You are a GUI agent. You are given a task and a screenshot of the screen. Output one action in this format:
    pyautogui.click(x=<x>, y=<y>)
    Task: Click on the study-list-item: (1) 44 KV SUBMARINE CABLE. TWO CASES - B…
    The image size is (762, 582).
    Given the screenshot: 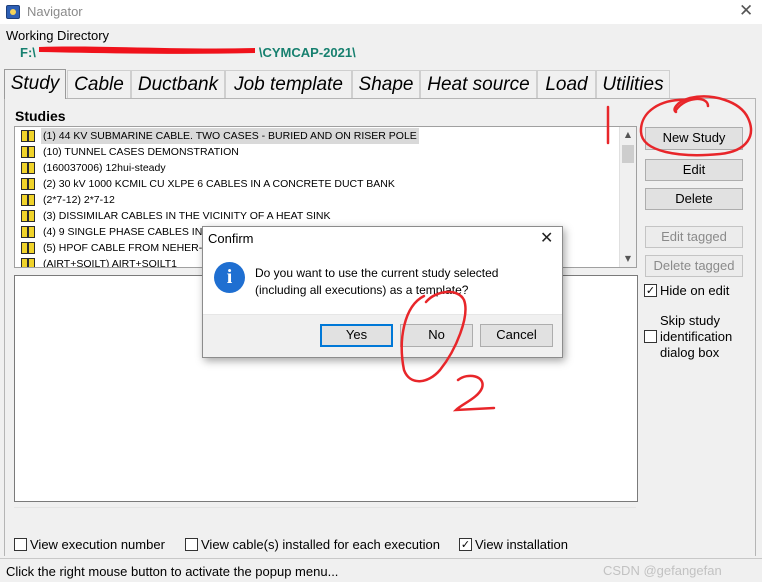 What is the action you would take?
    pyautogui.click(x=319, y=136)
    